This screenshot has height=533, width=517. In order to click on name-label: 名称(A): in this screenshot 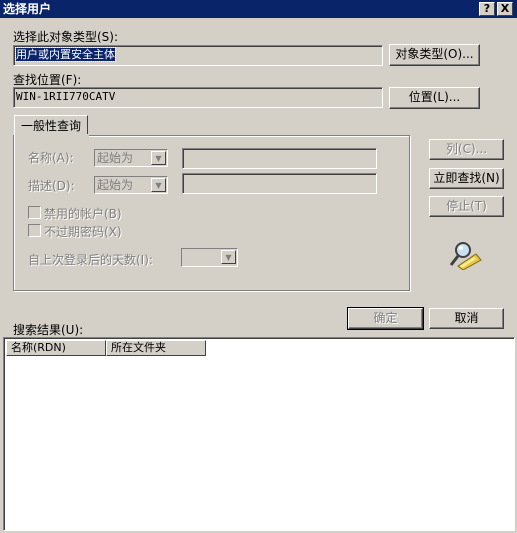, I will do `click(51, 158)`.